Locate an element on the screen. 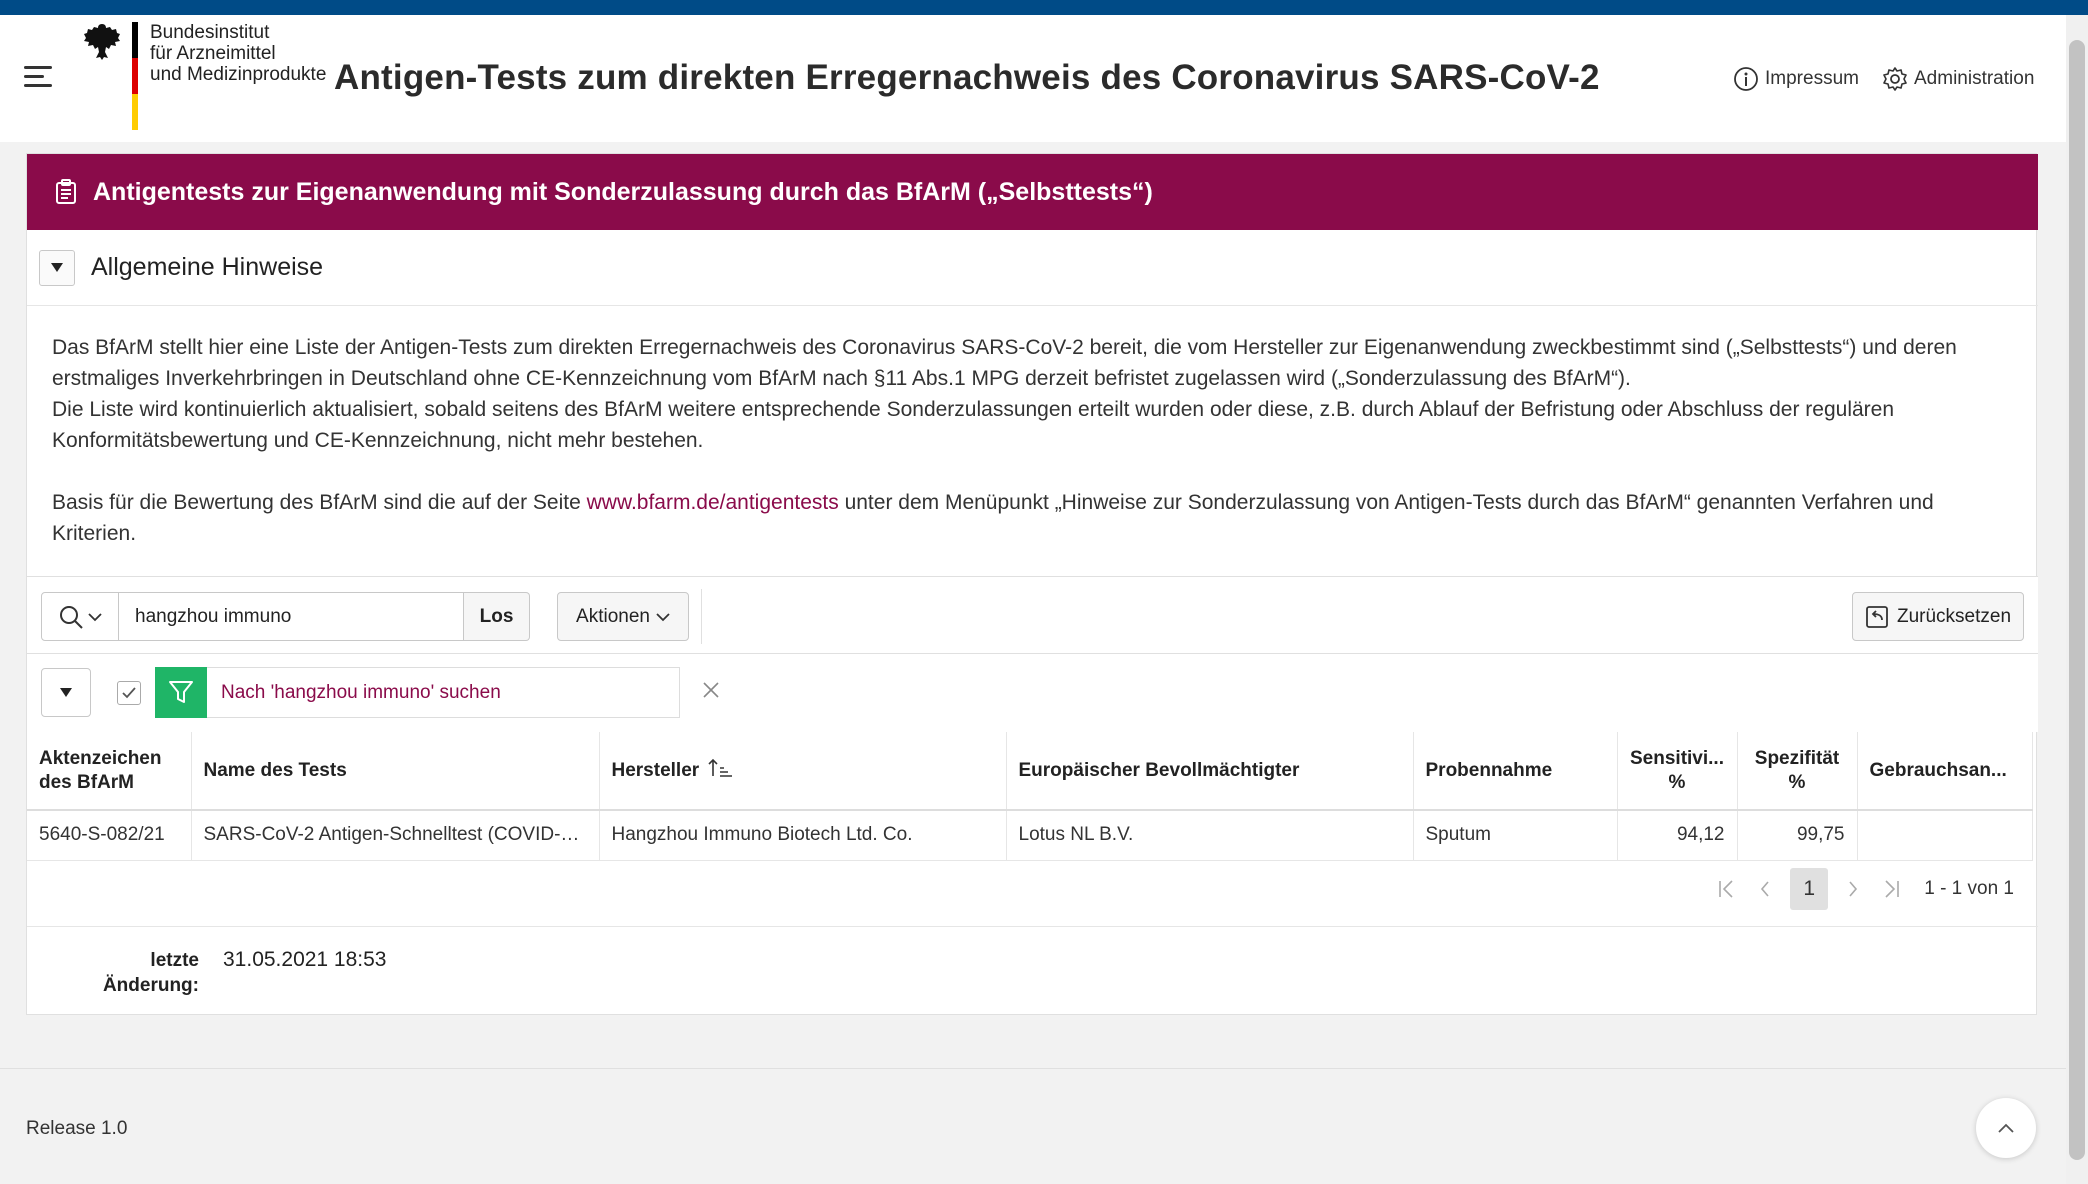 The height and width of the screenshot is (1184, 2088). menu-icon is located at coordinates (38, 77).